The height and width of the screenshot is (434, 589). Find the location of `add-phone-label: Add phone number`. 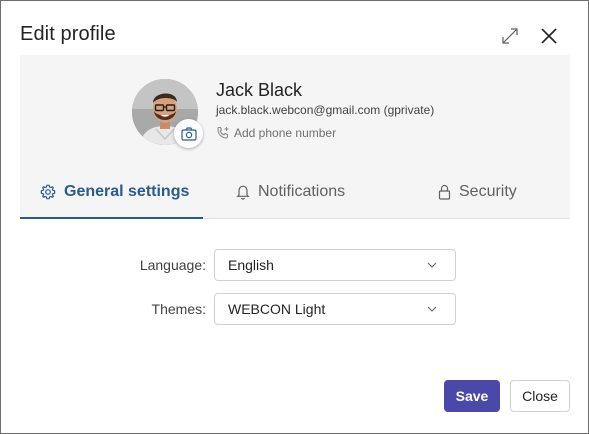

add-phone-label: Add phone number is located at coordinates (285, 133).